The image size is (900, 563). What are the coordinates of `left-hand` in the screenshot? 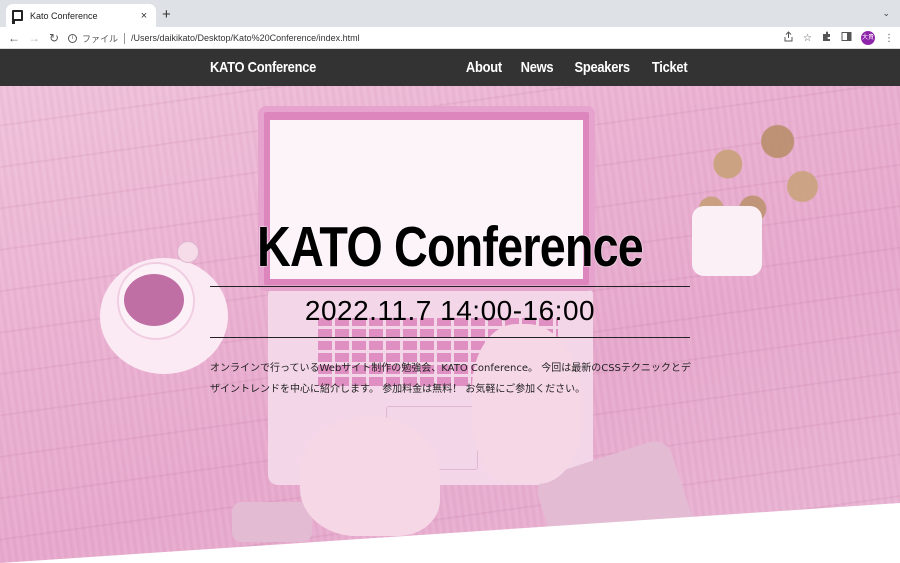 It's located at (370, 476).